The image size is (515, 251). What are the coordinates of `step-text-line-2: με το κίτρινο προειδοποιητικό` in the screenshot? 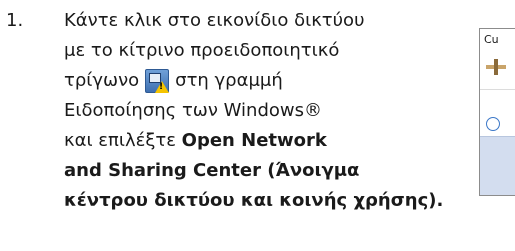 It's located at (202, 50).